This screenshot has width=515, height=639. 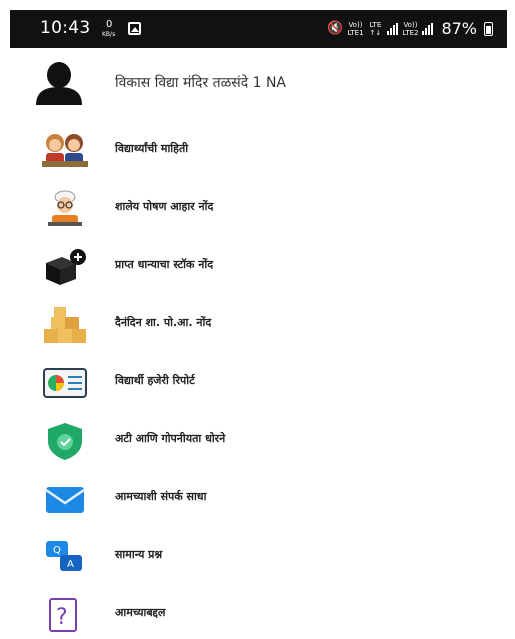 I want to click on menu-item-daily-record: दैनंदिन शा. पो.आ. नोंद, so click(x=257, y=324).